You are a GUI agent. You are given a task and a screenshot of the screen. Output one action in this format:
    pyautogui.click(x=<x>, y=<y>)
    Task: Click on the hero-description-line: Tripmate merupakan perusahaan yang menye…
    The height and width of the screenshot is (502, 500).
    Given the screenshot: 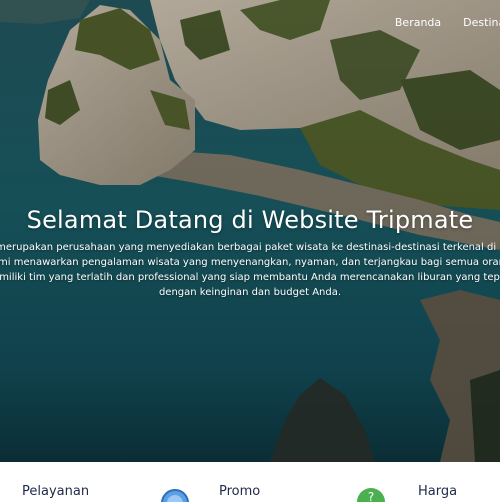 What is the action you would take?
    pyautogui.click(x=250, y=247)
    